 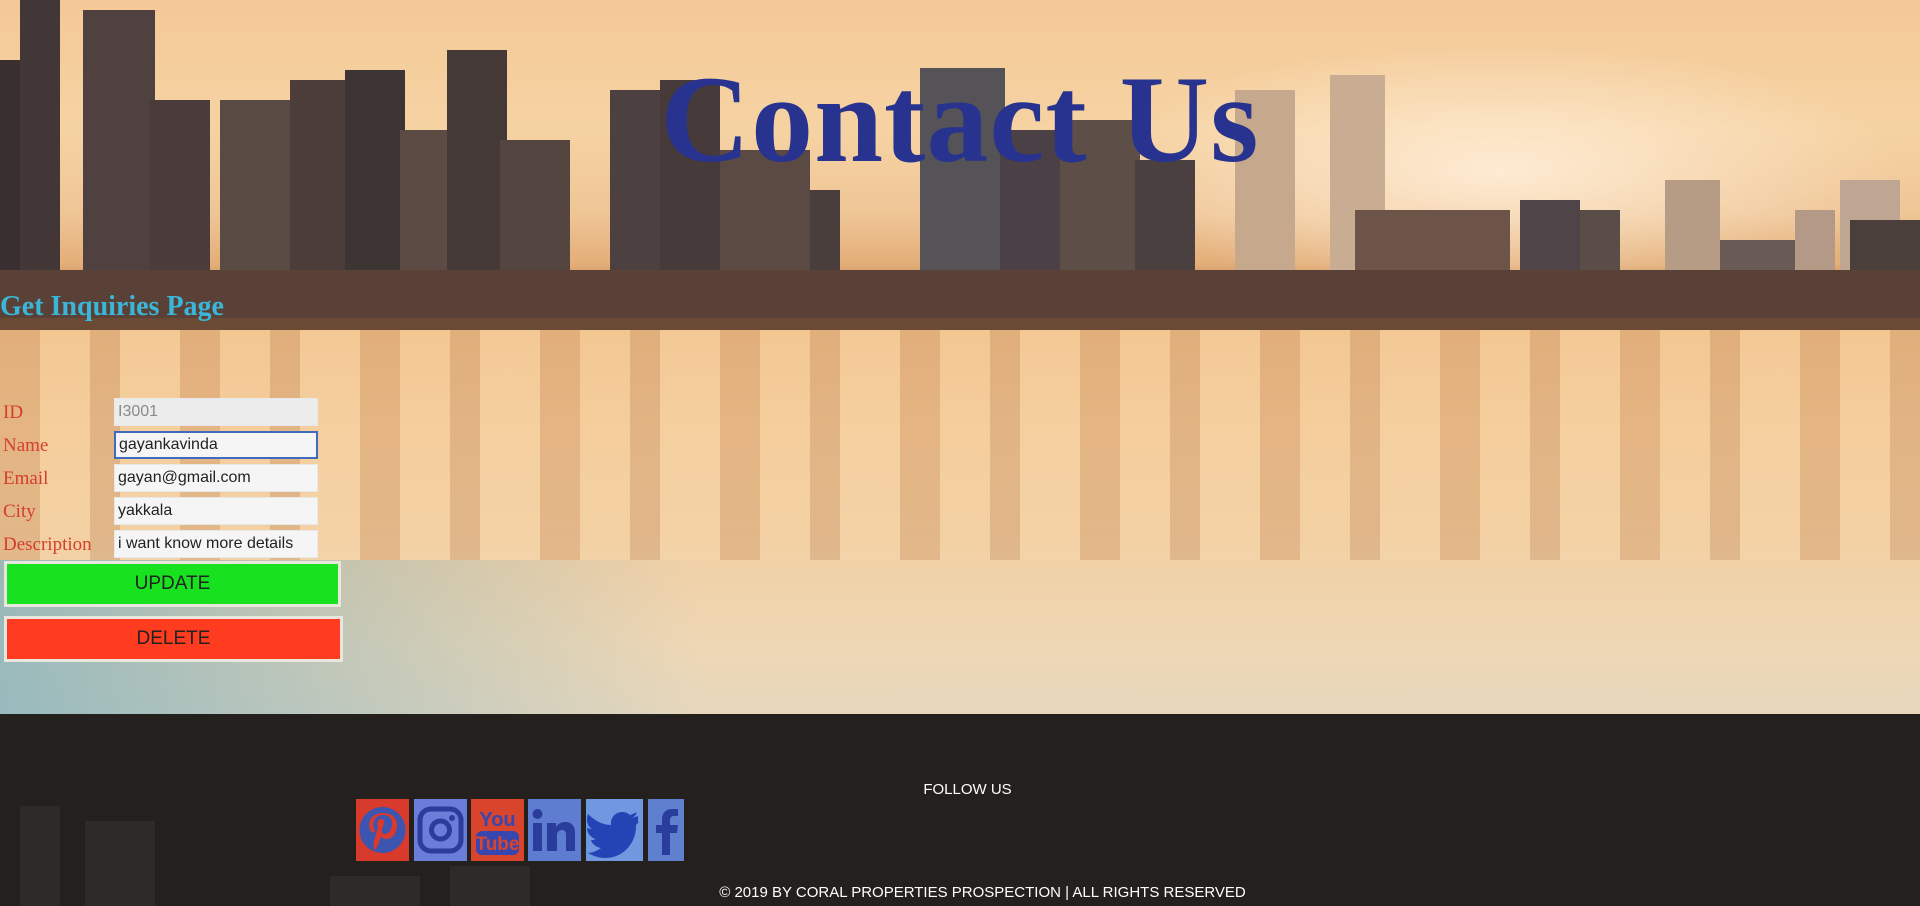 What do you see at coordinates (112, 306) in the screenshot?
I see `page-subtitle: Get Inquiries Page` at bounding box center [112, 306].